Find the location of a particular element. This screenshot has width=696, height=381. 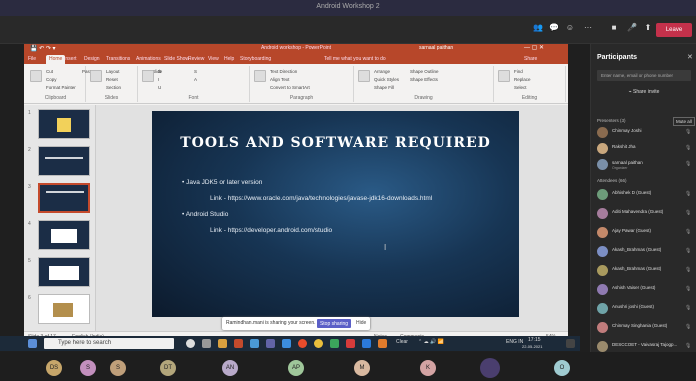

weather: Clear is located at coordinates (402, 342).